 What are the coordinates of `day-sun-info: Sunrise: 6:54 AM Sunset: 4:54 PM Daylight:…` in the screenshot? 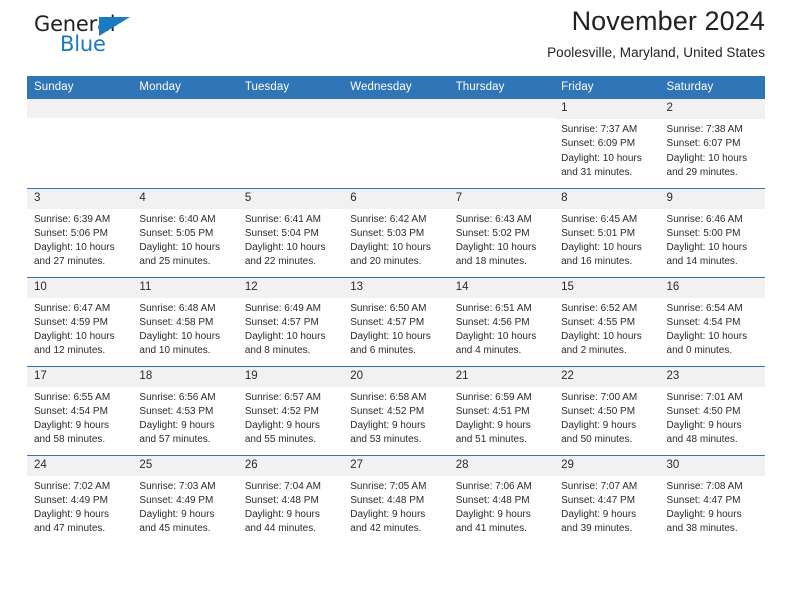 It's located at (712, 328).